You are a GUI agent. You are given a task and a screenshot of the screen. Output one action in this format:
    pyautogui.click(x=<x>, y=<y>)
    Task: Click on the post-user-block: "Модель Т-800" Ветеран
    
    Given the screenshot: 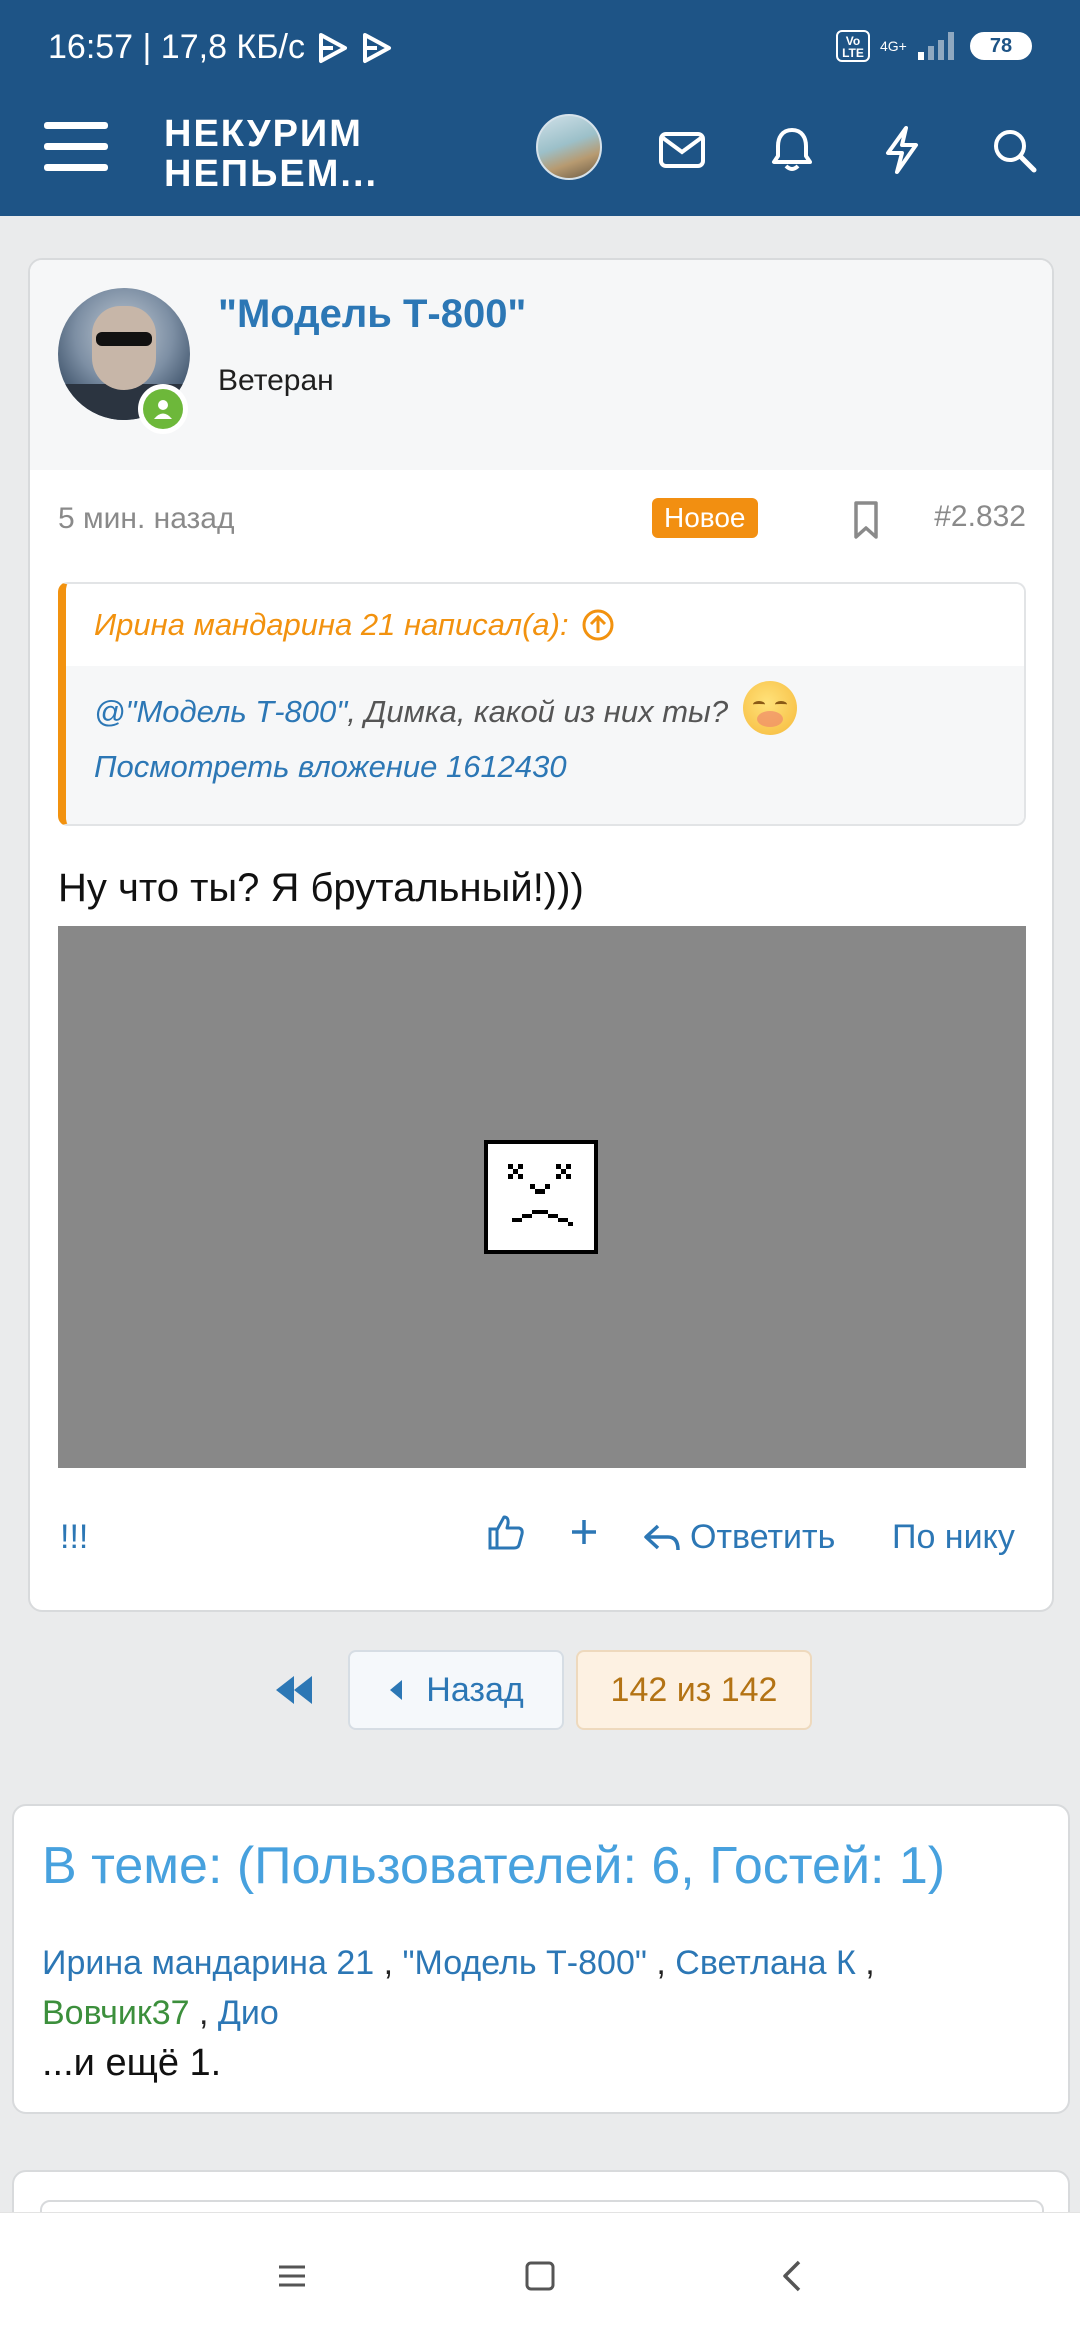 What is the action you would take?
    pyautogui.click(x=541, y=365)
    